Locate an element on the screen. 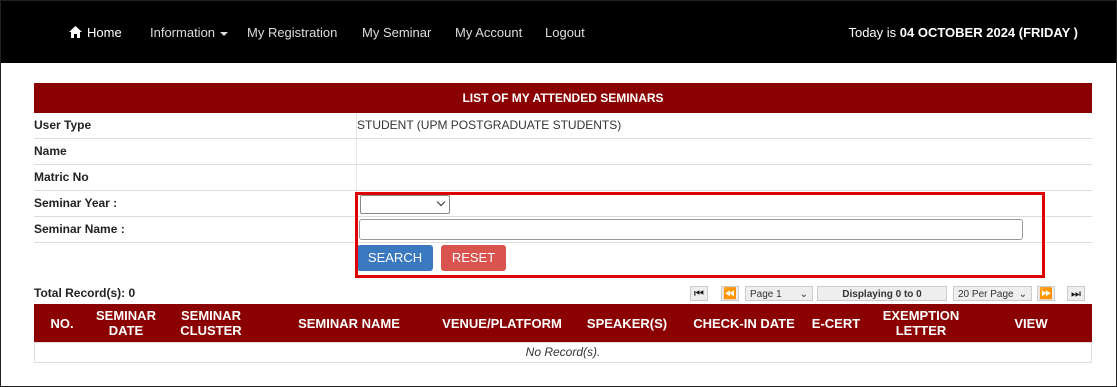 The width and height of the screenshot is (1117, 387). previous-page-button: ⏪ is located at coordinates (730, 293).